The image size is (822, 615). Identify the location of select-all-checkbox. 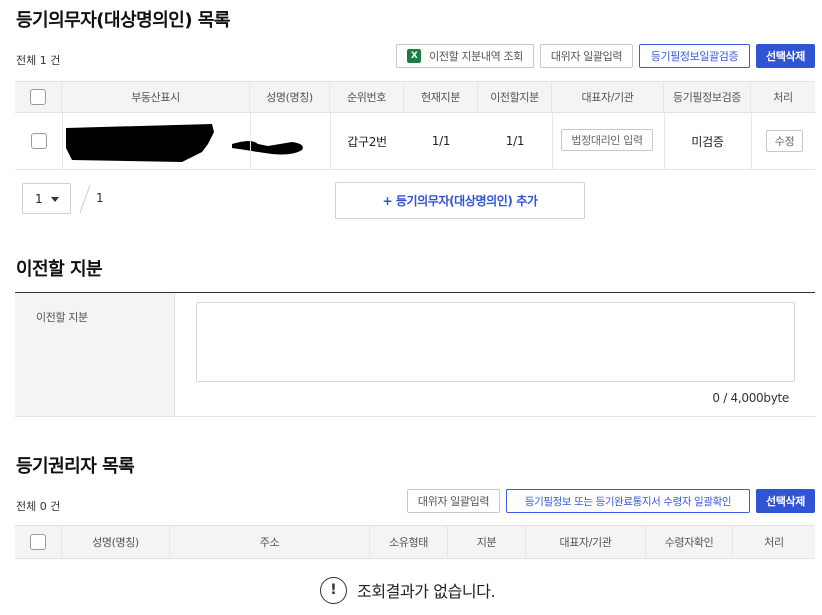
(38, 97).